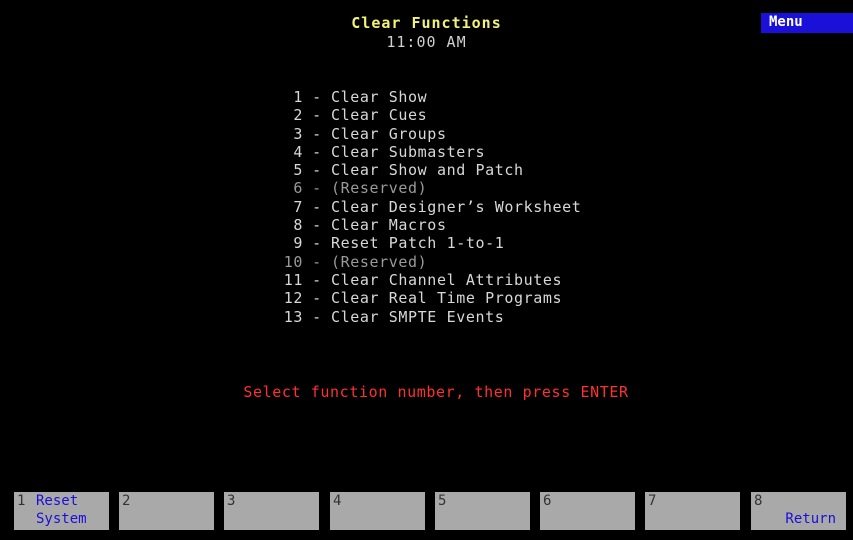 This screenshot has width=853, height=540. What do you see at coordinates (810, 519) in the screenshot?
I see `softkey-label-line2: Return` at bounding box center [810, 519].